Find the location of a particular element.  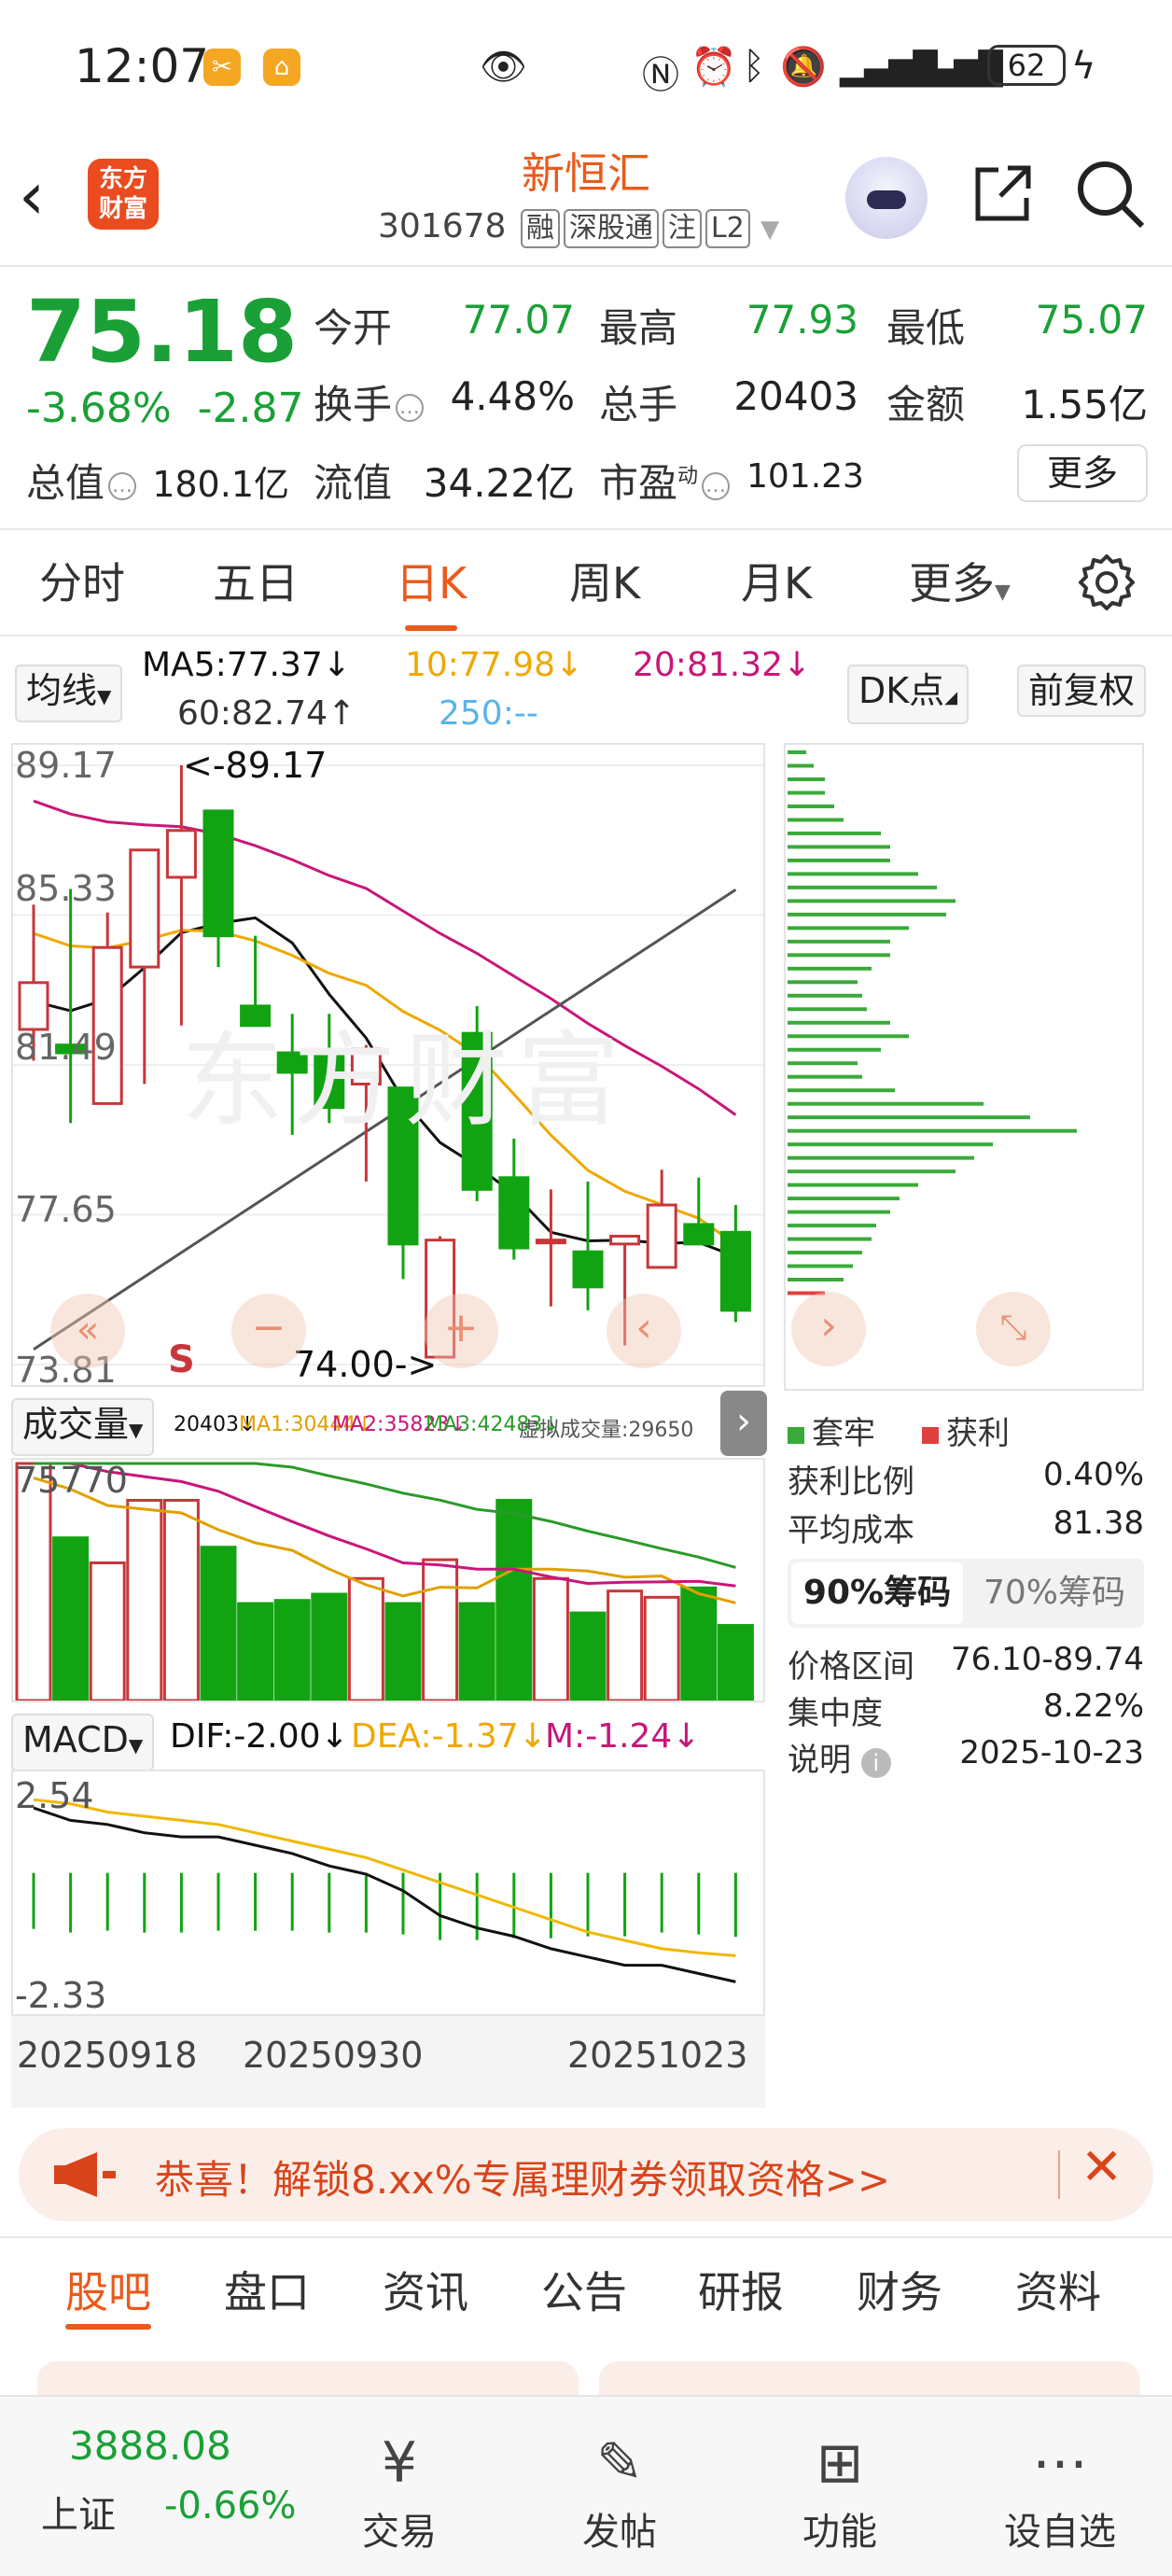

legend-locked: 套牢 is located at coordinates (831, 1430).